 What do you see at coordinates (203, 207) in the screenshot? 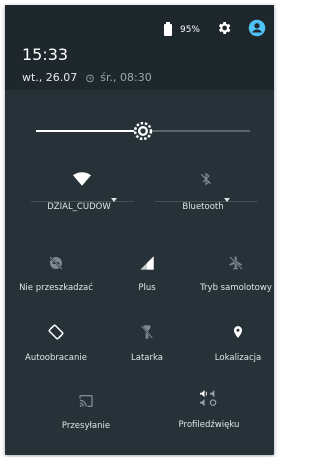
I see `bluetooth-label: Bluetooth` at bounding box center [203, 207].